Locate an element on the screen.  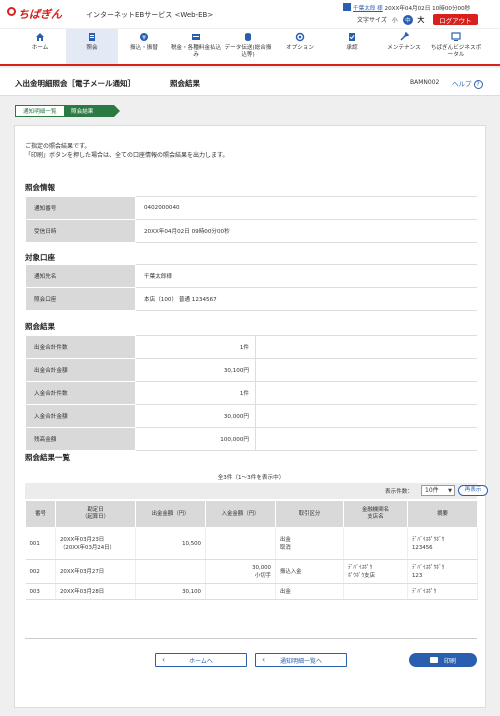
breadcrumb-step-list: 通知明細一覧 is located at coordinates (40, 111).